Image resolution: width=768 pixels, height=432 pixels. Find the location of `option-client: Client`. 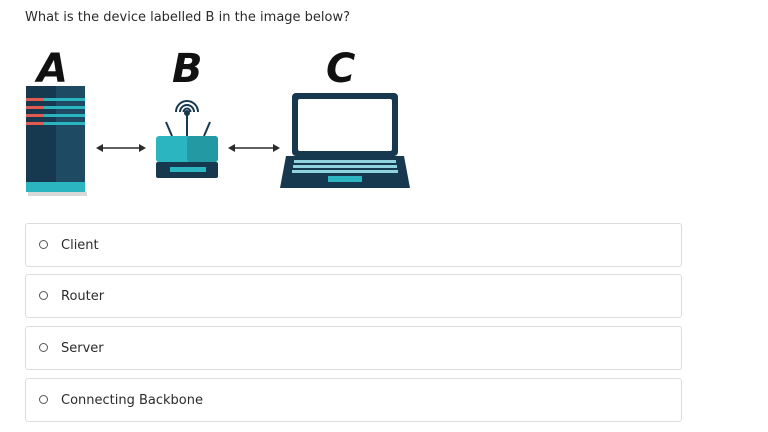

option-client: Client is located at coordinates (353, 245).